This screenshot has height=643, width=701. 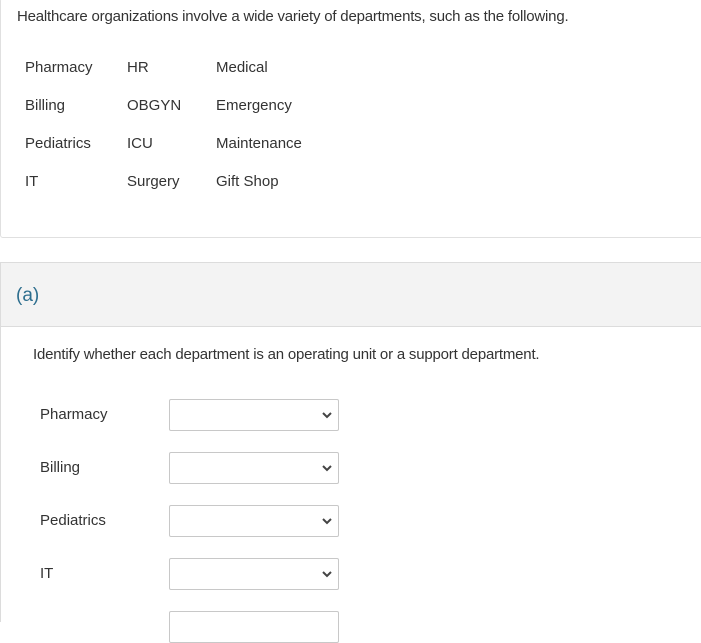 I want to click on select-pharmacy, so click(x=254, y=415).